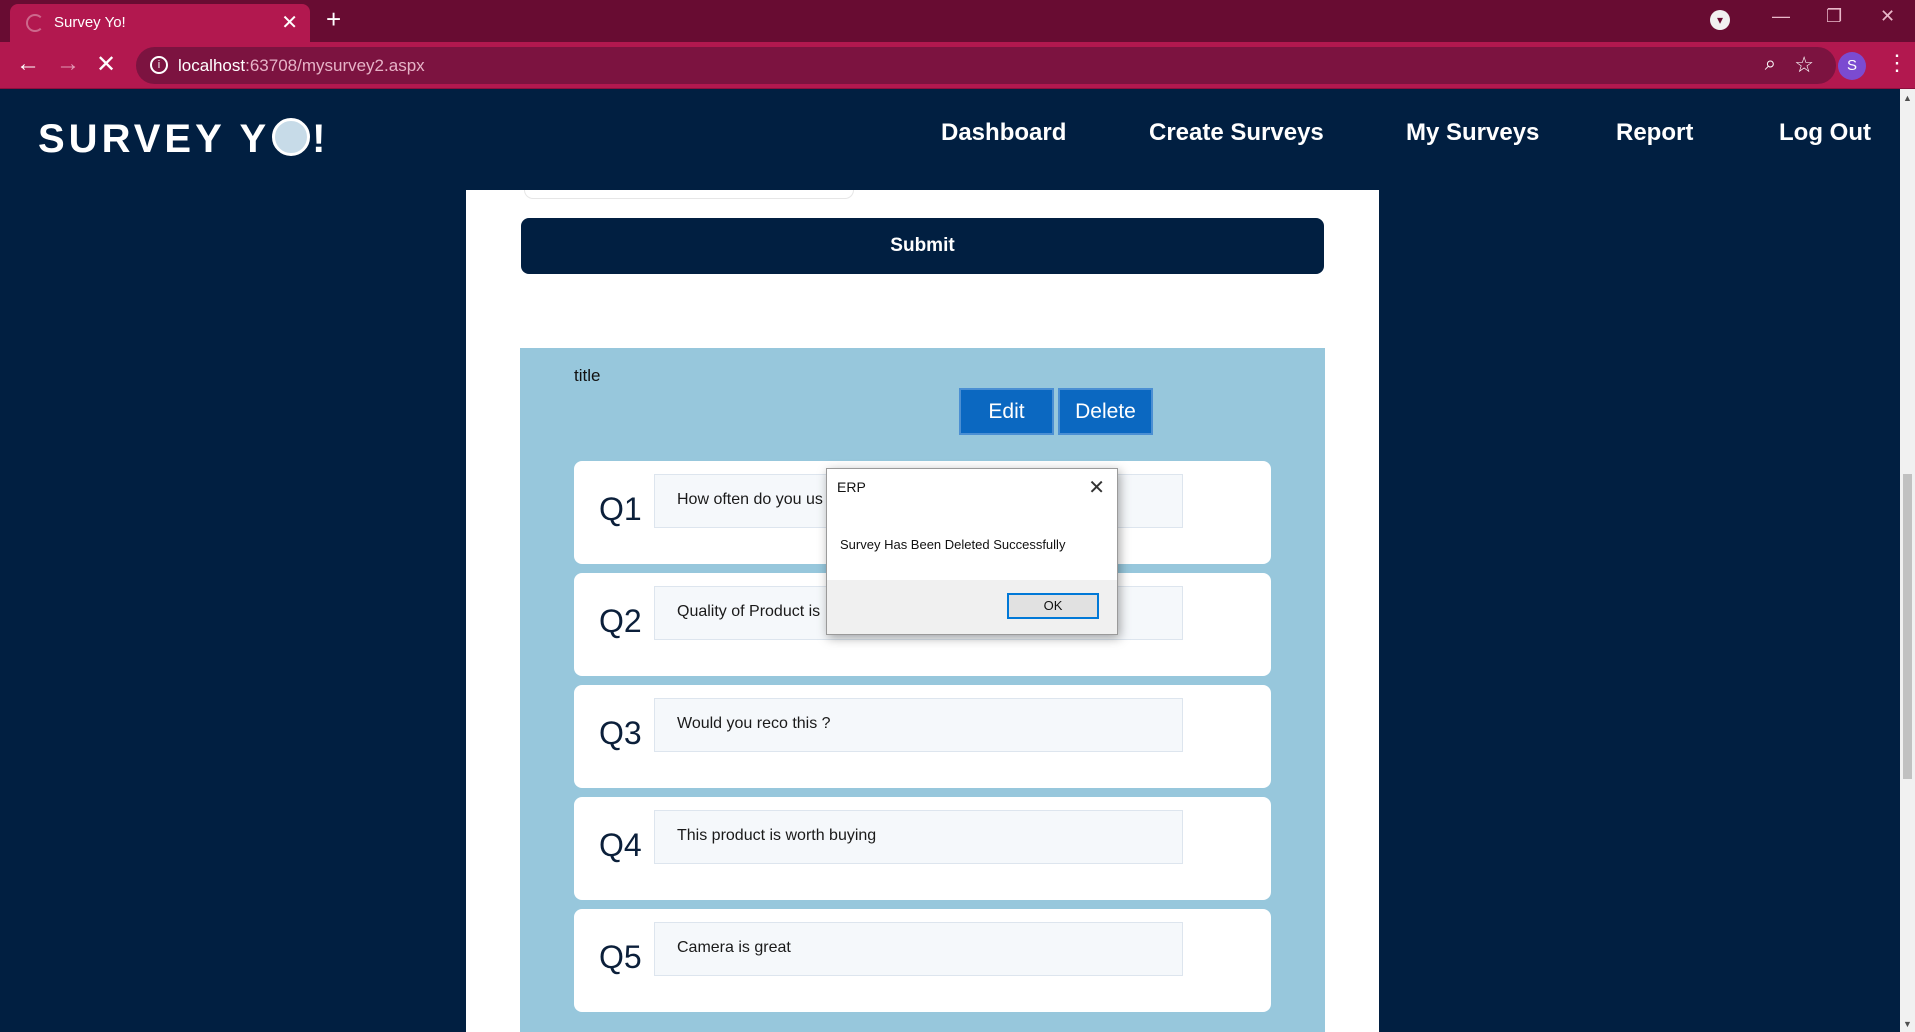 The width and height of the screenshot is (1915, 1032). What do you see at coordinates (1654, 133) in the screenshot?
I see `nav-report: Report` at bounding box center [1654, 133].